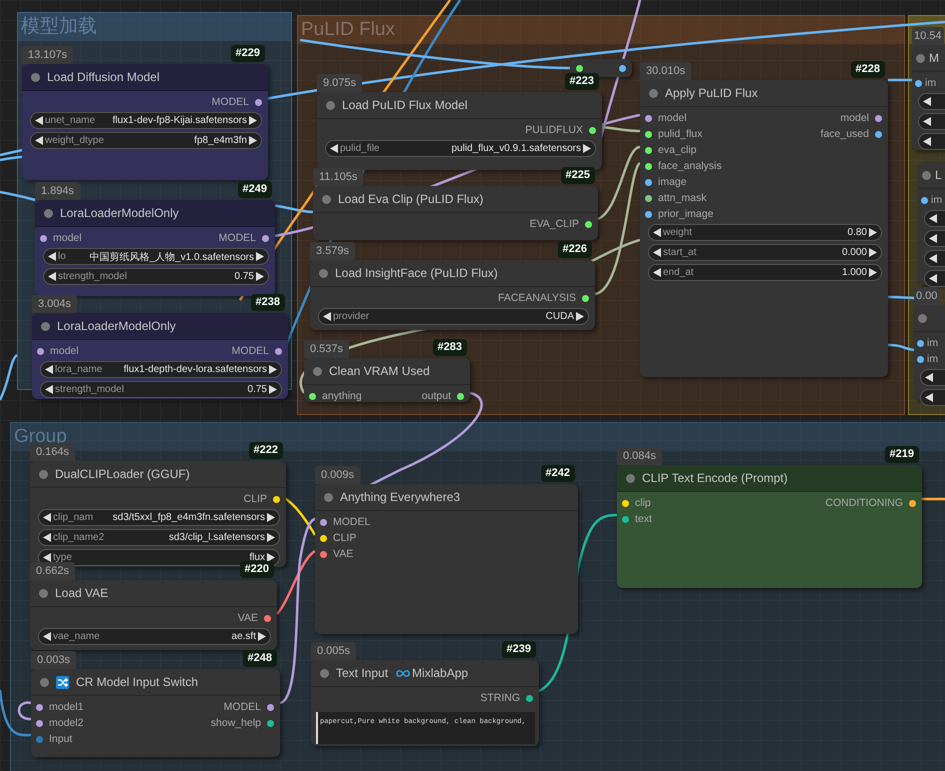 Image resolution: width=945 pixels, height=771 pixels. Describe the element at coordinates (156, 256) in the screenshot. I see `dropdown-widget: lo 中国剪纸风格_人物_v1.0.safetensors` at that location.